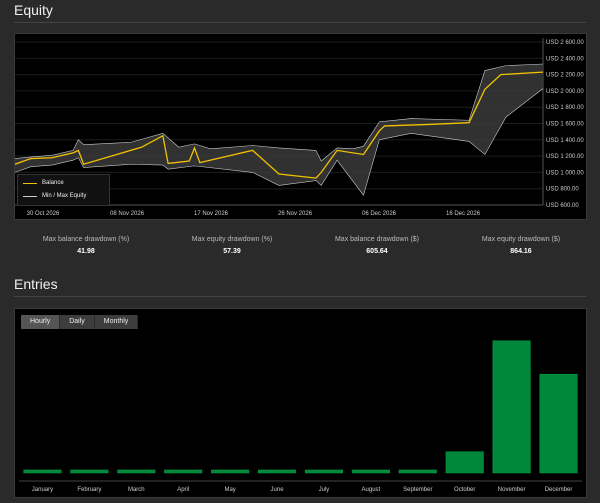 This screenshot has width=600, height=503. What do you see at coordinates (417, 490) in the screenshot?
I see `entries-x-tick-label: September` at bounding box center [417, 490].